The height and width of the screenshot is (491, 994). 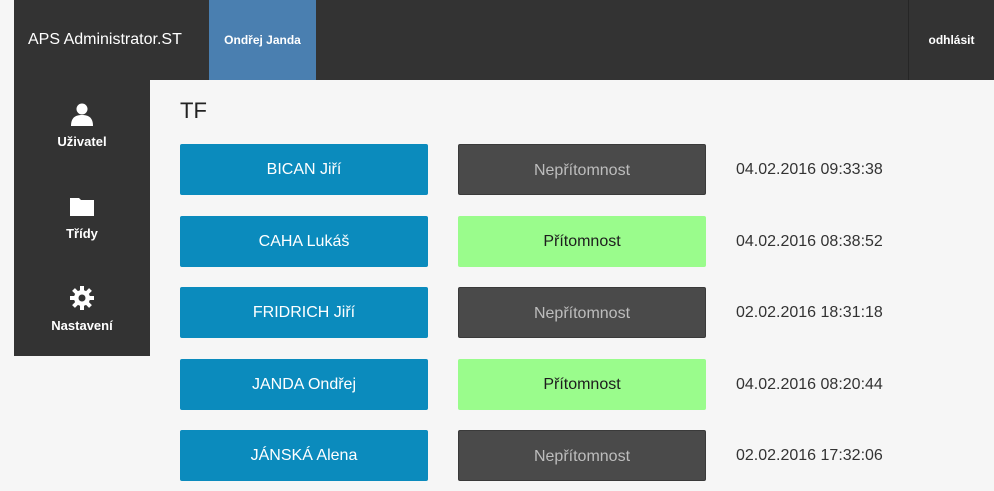 I want to click on page-title: TF, so click(x=193, y=110).